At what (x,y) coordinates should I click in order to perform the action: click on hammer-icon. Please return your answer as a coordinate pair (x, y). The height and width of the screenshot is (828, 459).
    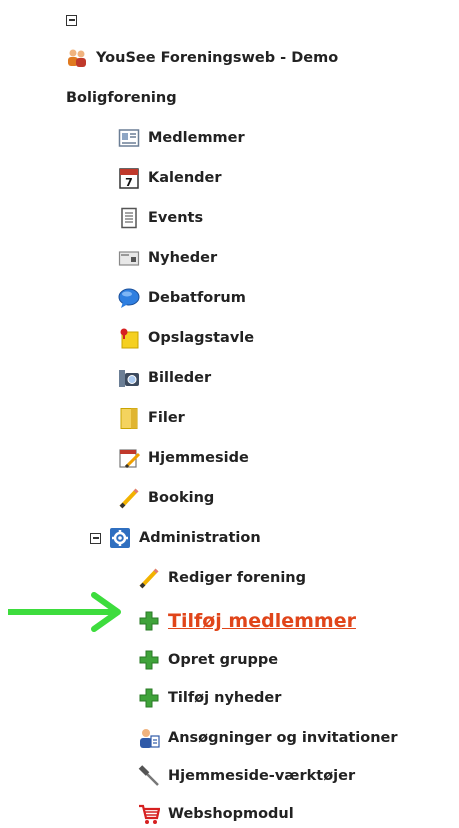
    Looking at the image, I should click on (149, 776).